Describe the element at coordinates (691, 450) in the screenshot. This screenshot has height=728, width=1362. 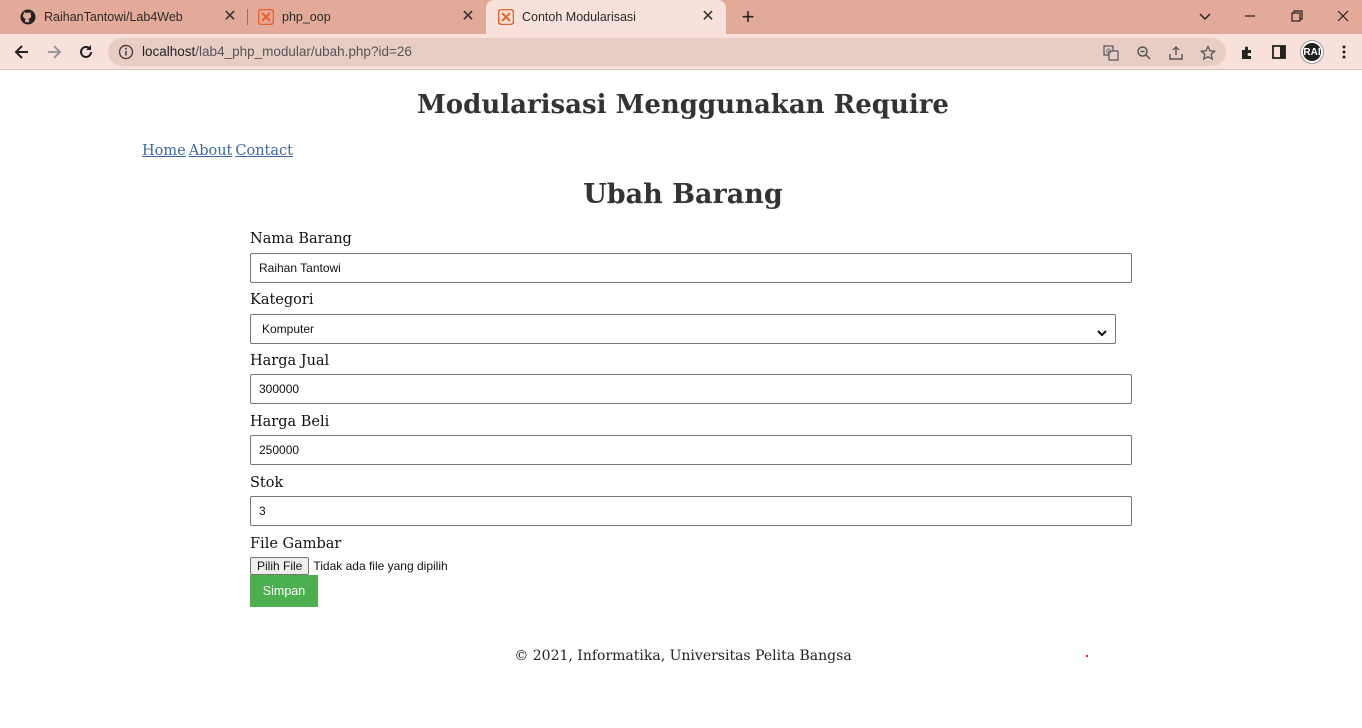
I see `harga-beli-input: 250000` at that location.